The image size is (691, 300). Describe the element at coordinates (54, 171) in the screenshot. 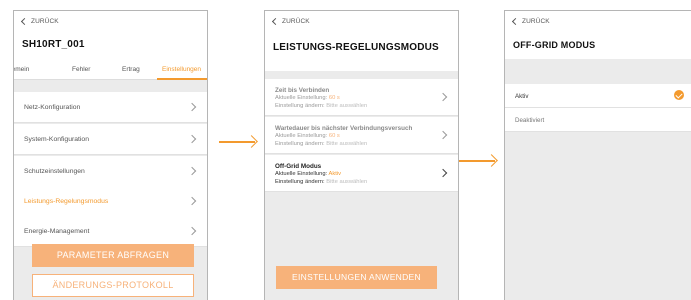

I see `menu-item-label: Schutzeinstellungen` at that location.